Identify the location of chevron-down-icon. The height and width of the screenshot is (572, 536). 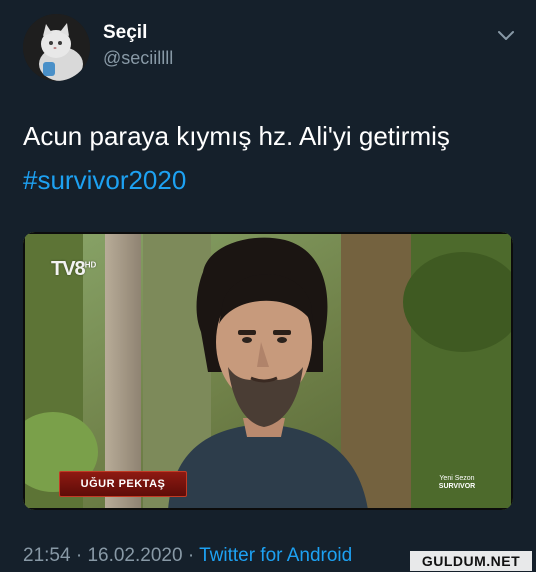
(506, 35).